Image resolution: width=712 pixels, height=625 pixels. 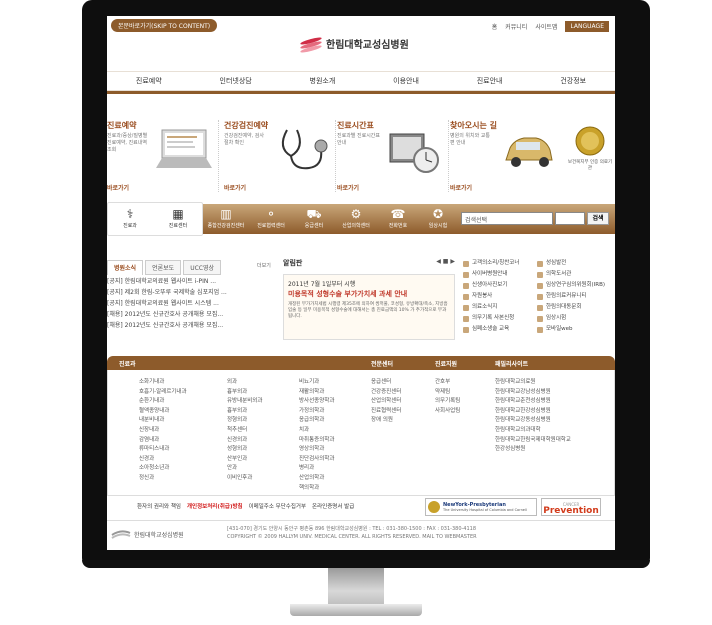 What do you see at coordinates (163, 393) in the screenshot?
I see `sitemap-link: 호흡기-알레르기내과` at bounding box center [163, 393].